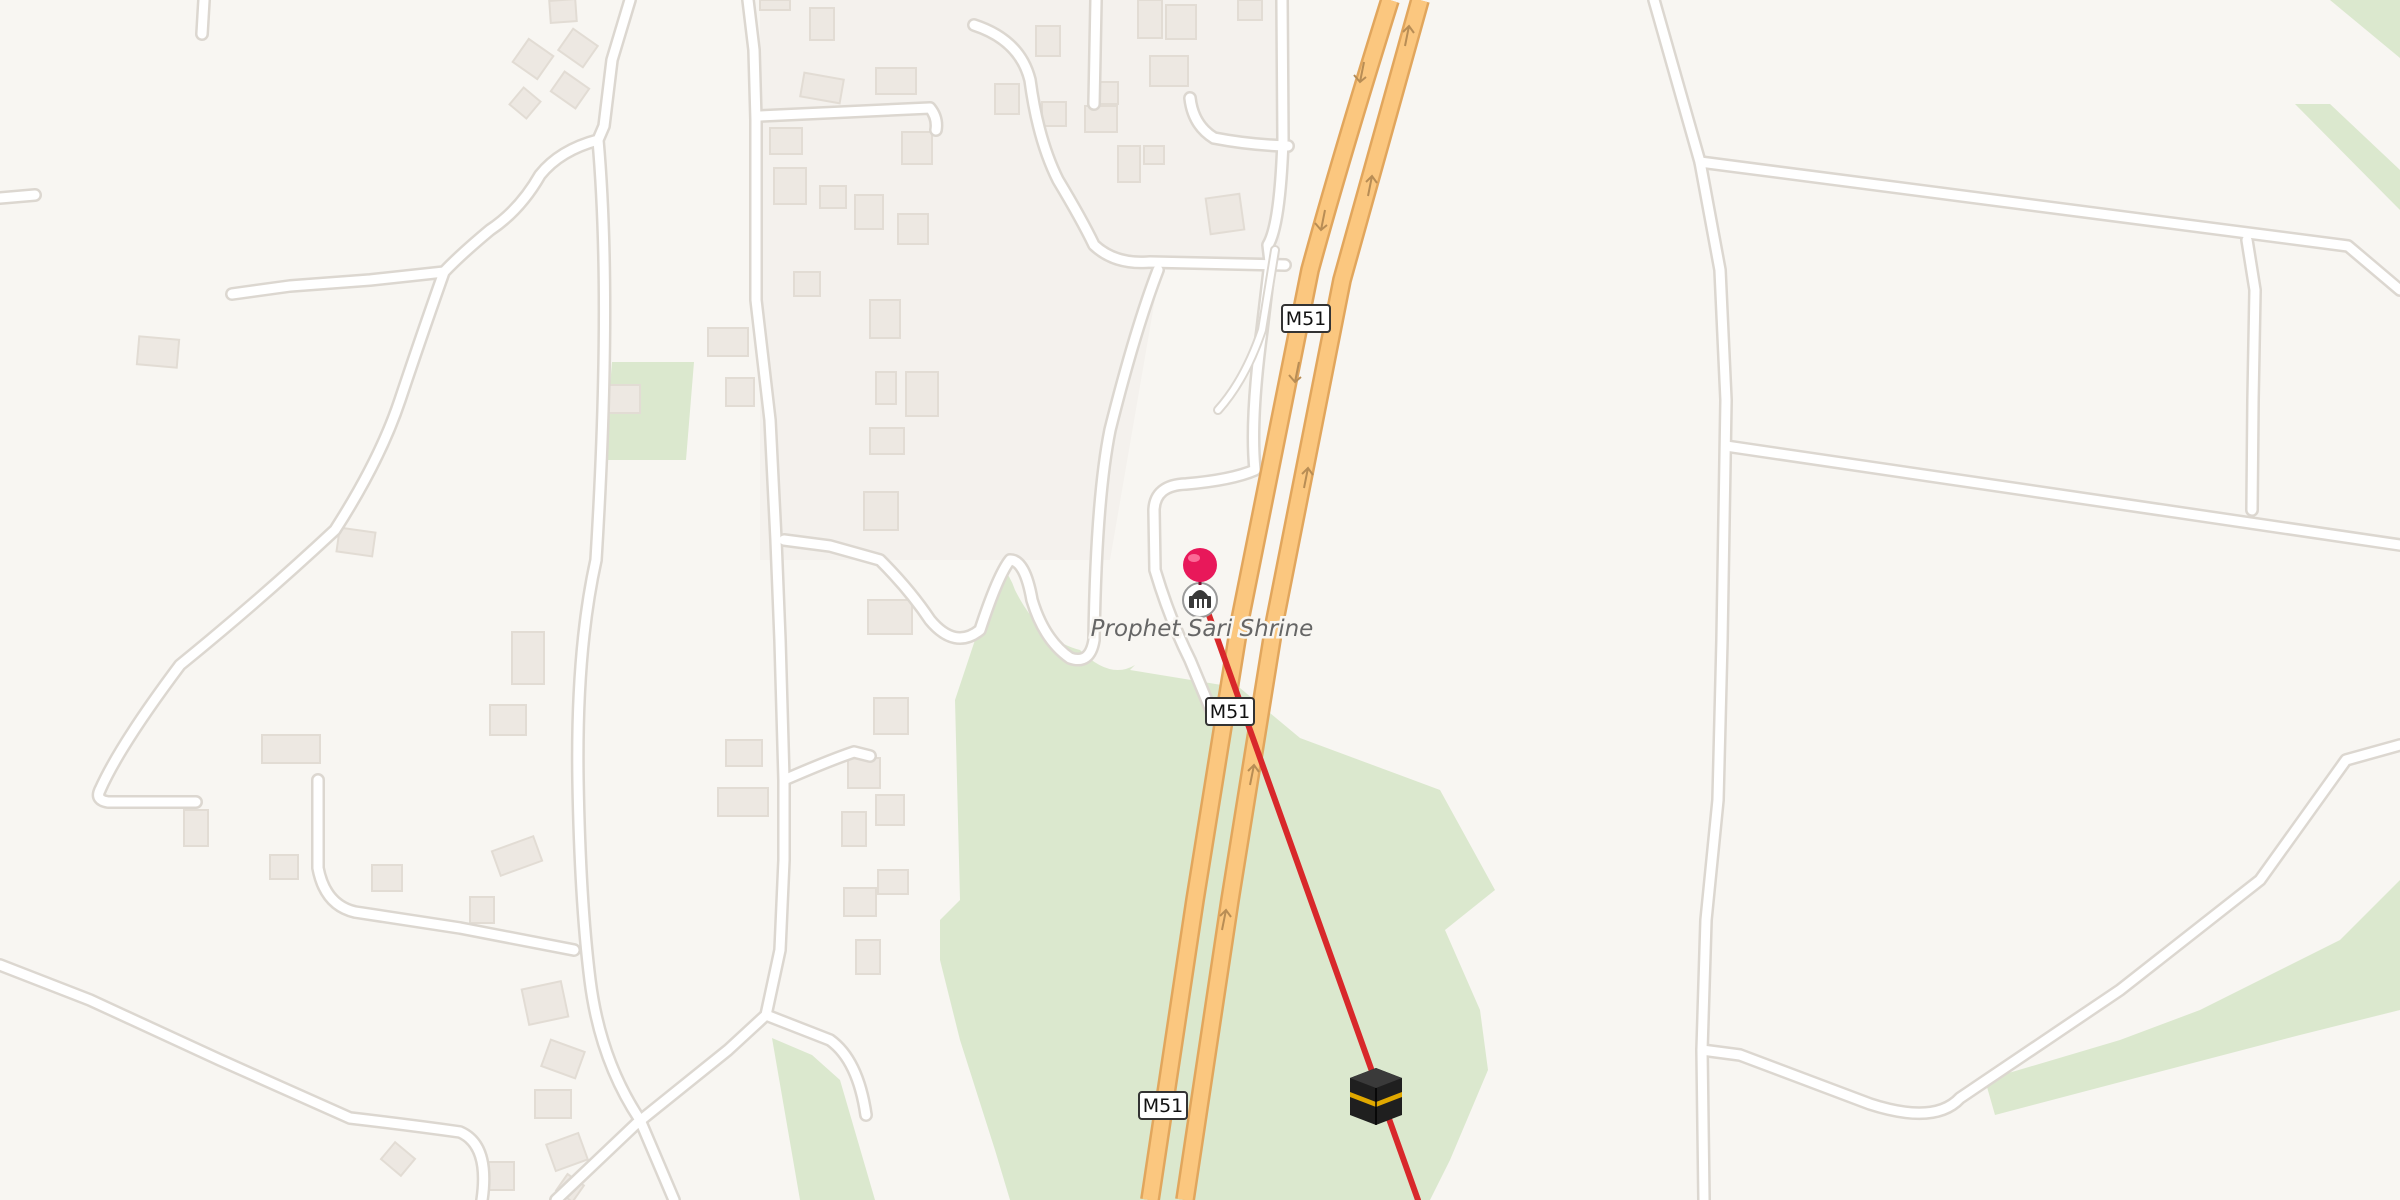 Image resolution: width=2400 pixels, height=1200 pixels. I want to click on road-shield-middle: M51, so click(1230, 711).